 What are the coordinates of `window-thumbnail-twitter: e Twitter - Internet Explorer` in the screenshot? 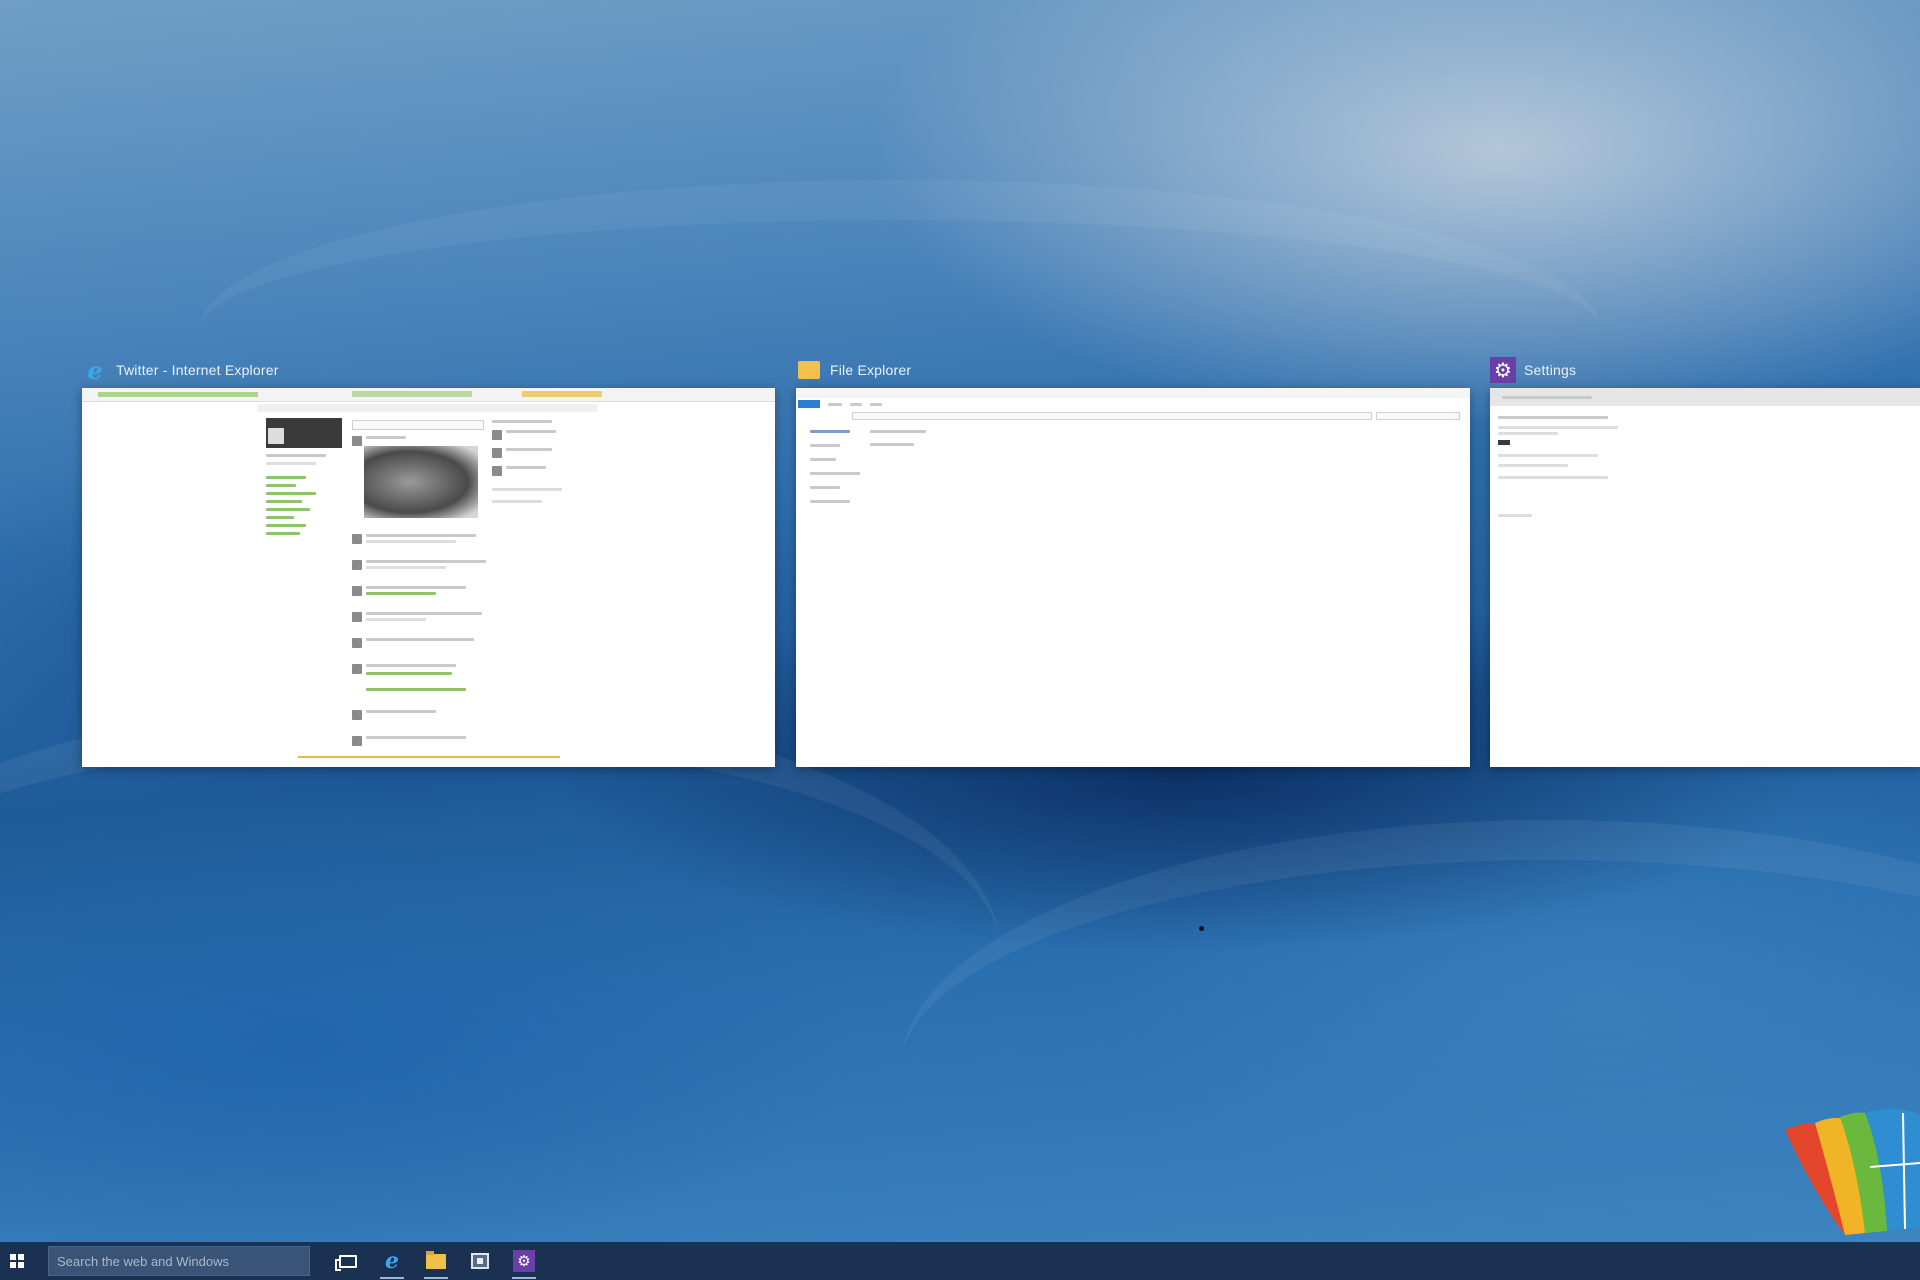 It's located at (428, 561).